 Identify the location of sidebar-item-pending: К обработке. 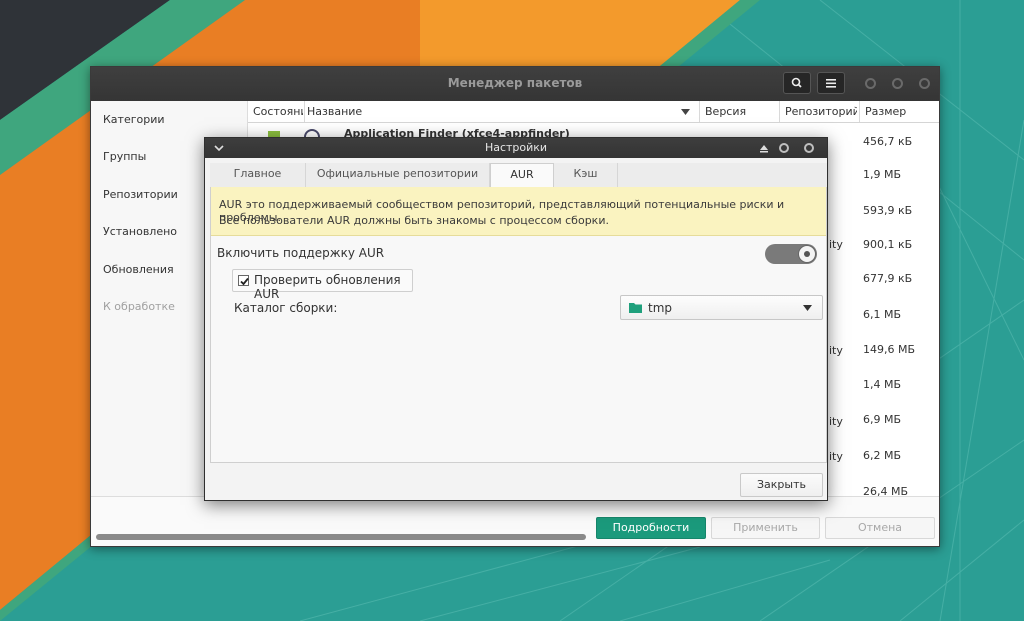
(139, 306).